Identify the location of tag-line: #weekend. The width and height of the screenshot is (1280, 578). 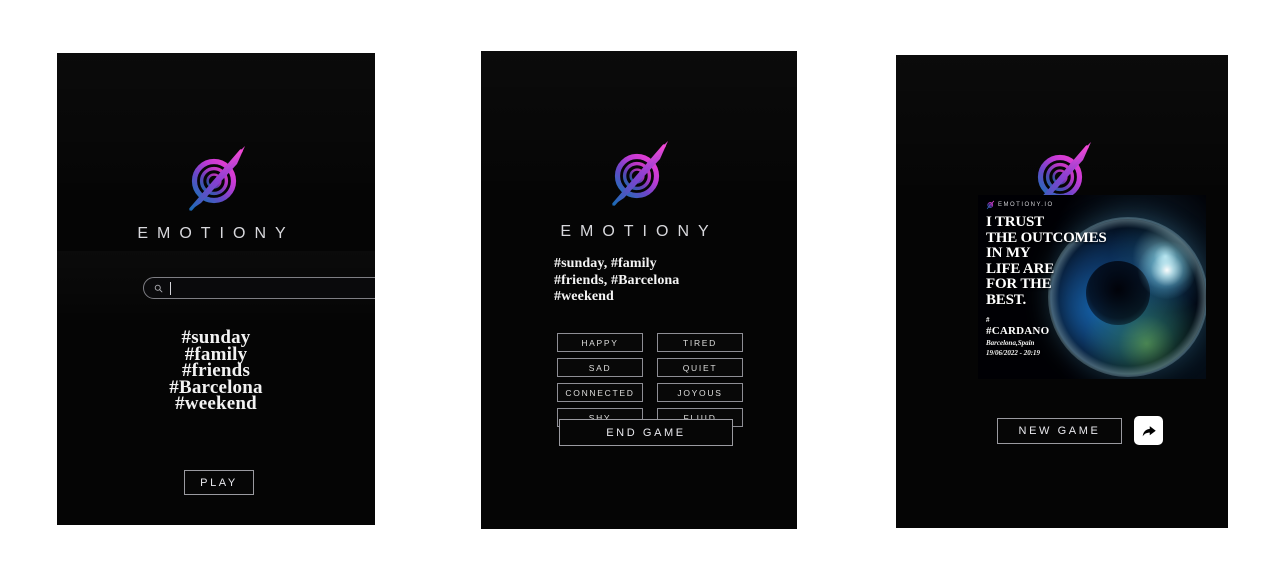
(584, 296).